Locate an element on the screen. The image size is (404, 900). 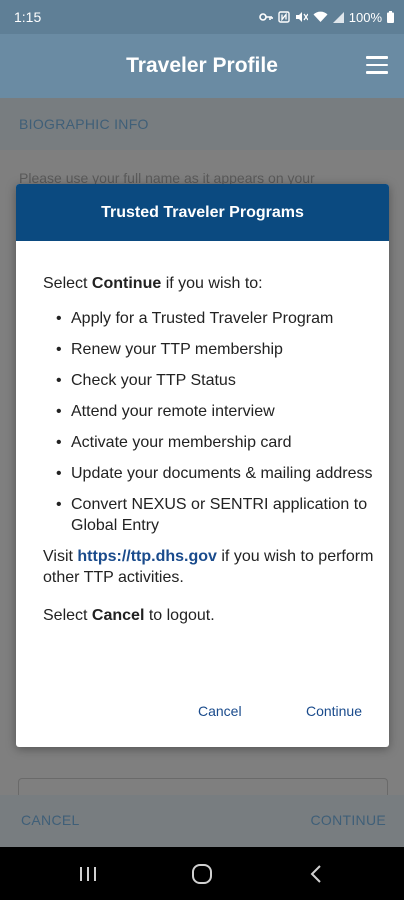
list-item: • Renew your TTP membership is located at coordinates (169, 349).